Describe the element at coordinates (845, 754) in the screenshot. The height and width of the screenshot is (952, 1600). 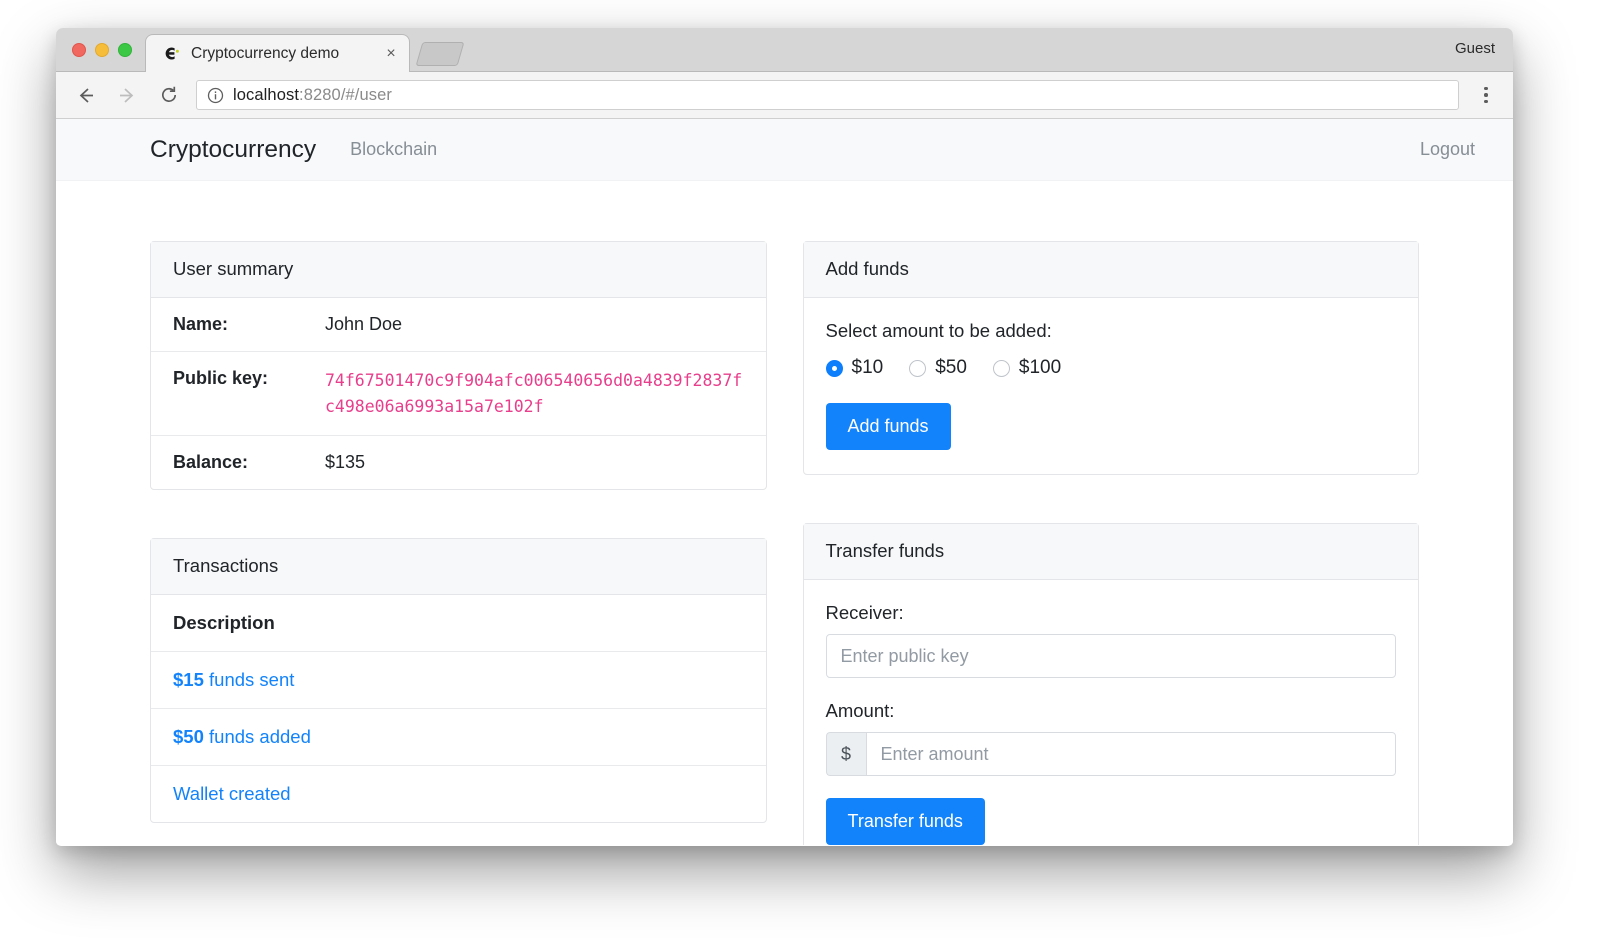
I see `dollar-sign-icon: $` at that location.